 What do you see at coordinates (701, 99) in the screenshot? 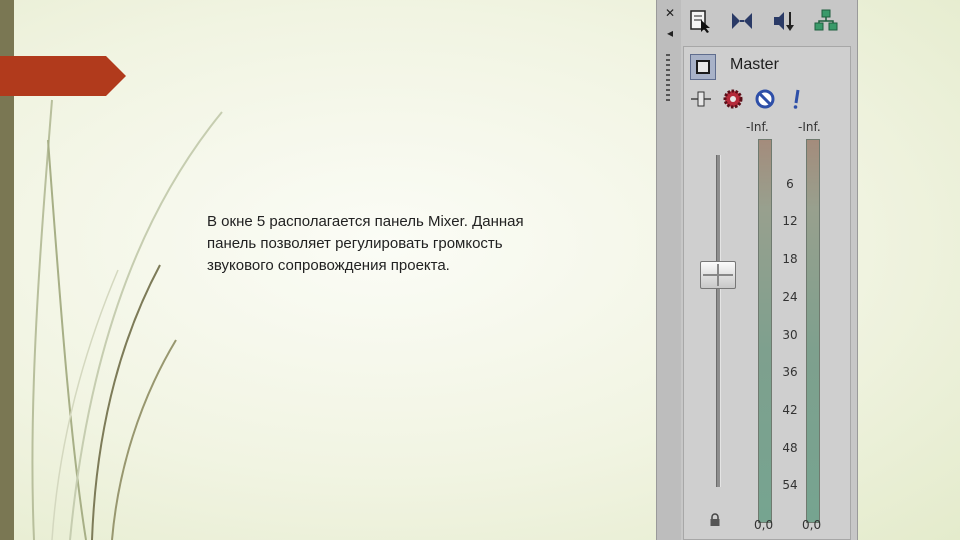
I see `insert-fx-icon` at bounding box center [701, 99].